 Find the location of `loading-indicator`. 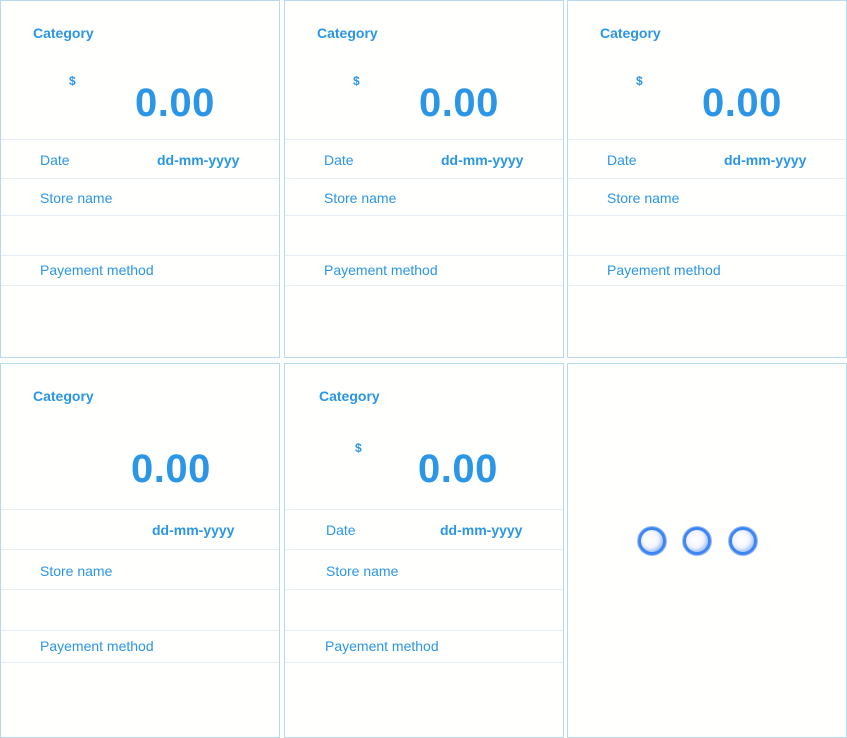

loading-indicator is located at coordinates (700, 545).